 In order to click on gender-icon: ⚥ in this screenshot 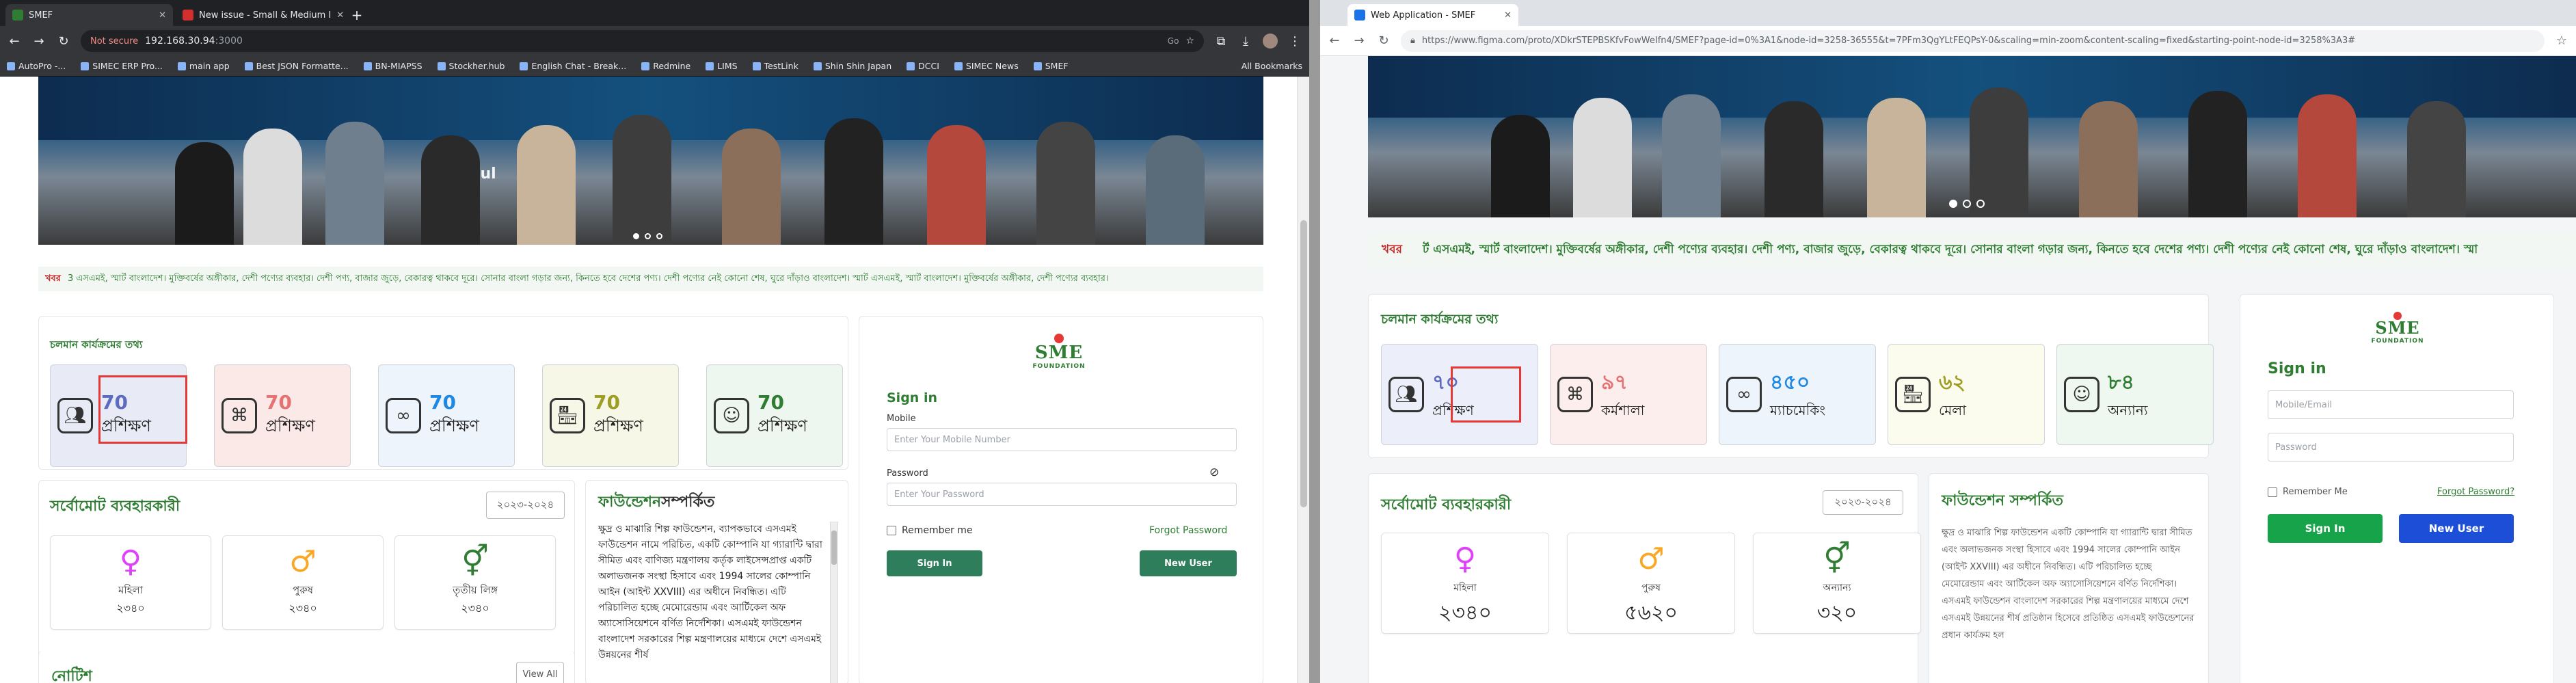, I will do `click(1837, 558)`.